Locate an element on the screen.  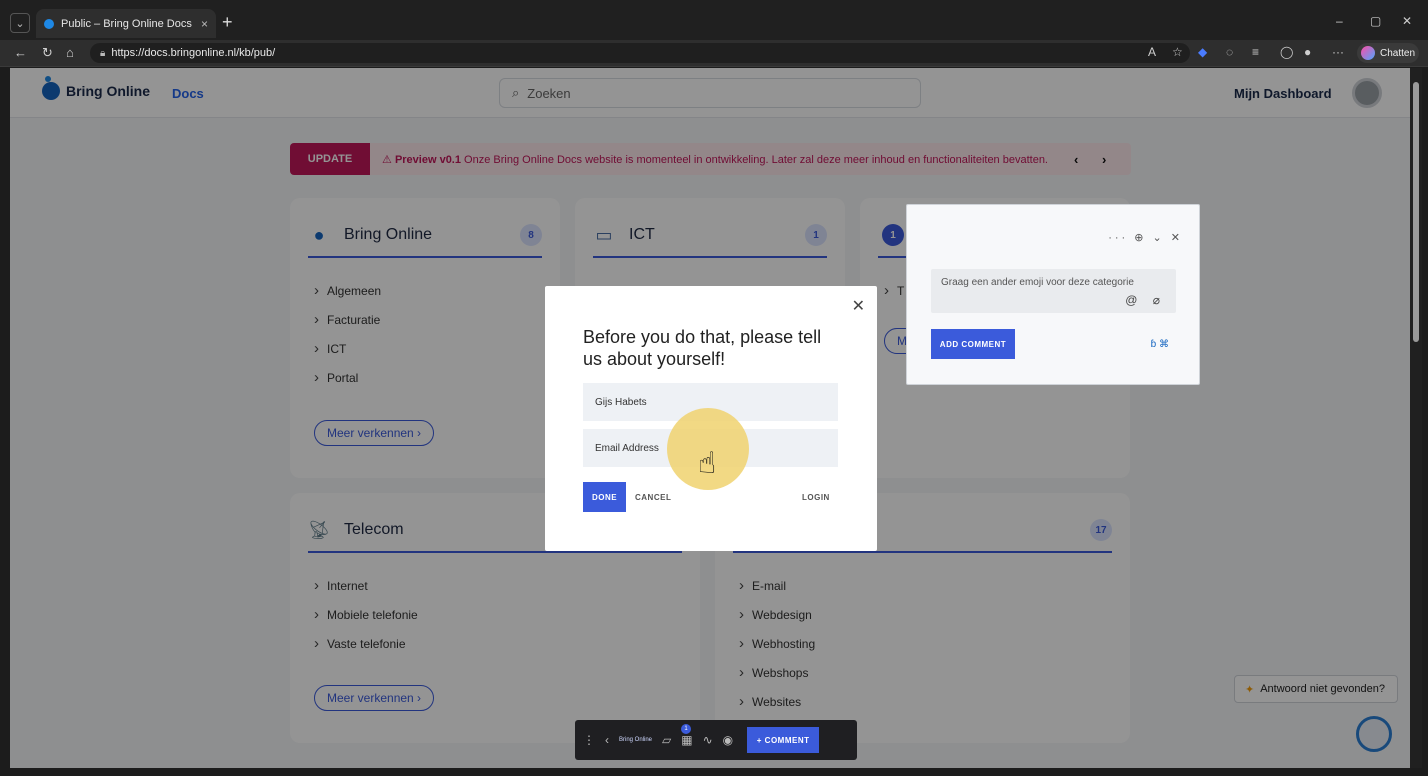
new-tab-icon: + is located at coordinates (227, 22).